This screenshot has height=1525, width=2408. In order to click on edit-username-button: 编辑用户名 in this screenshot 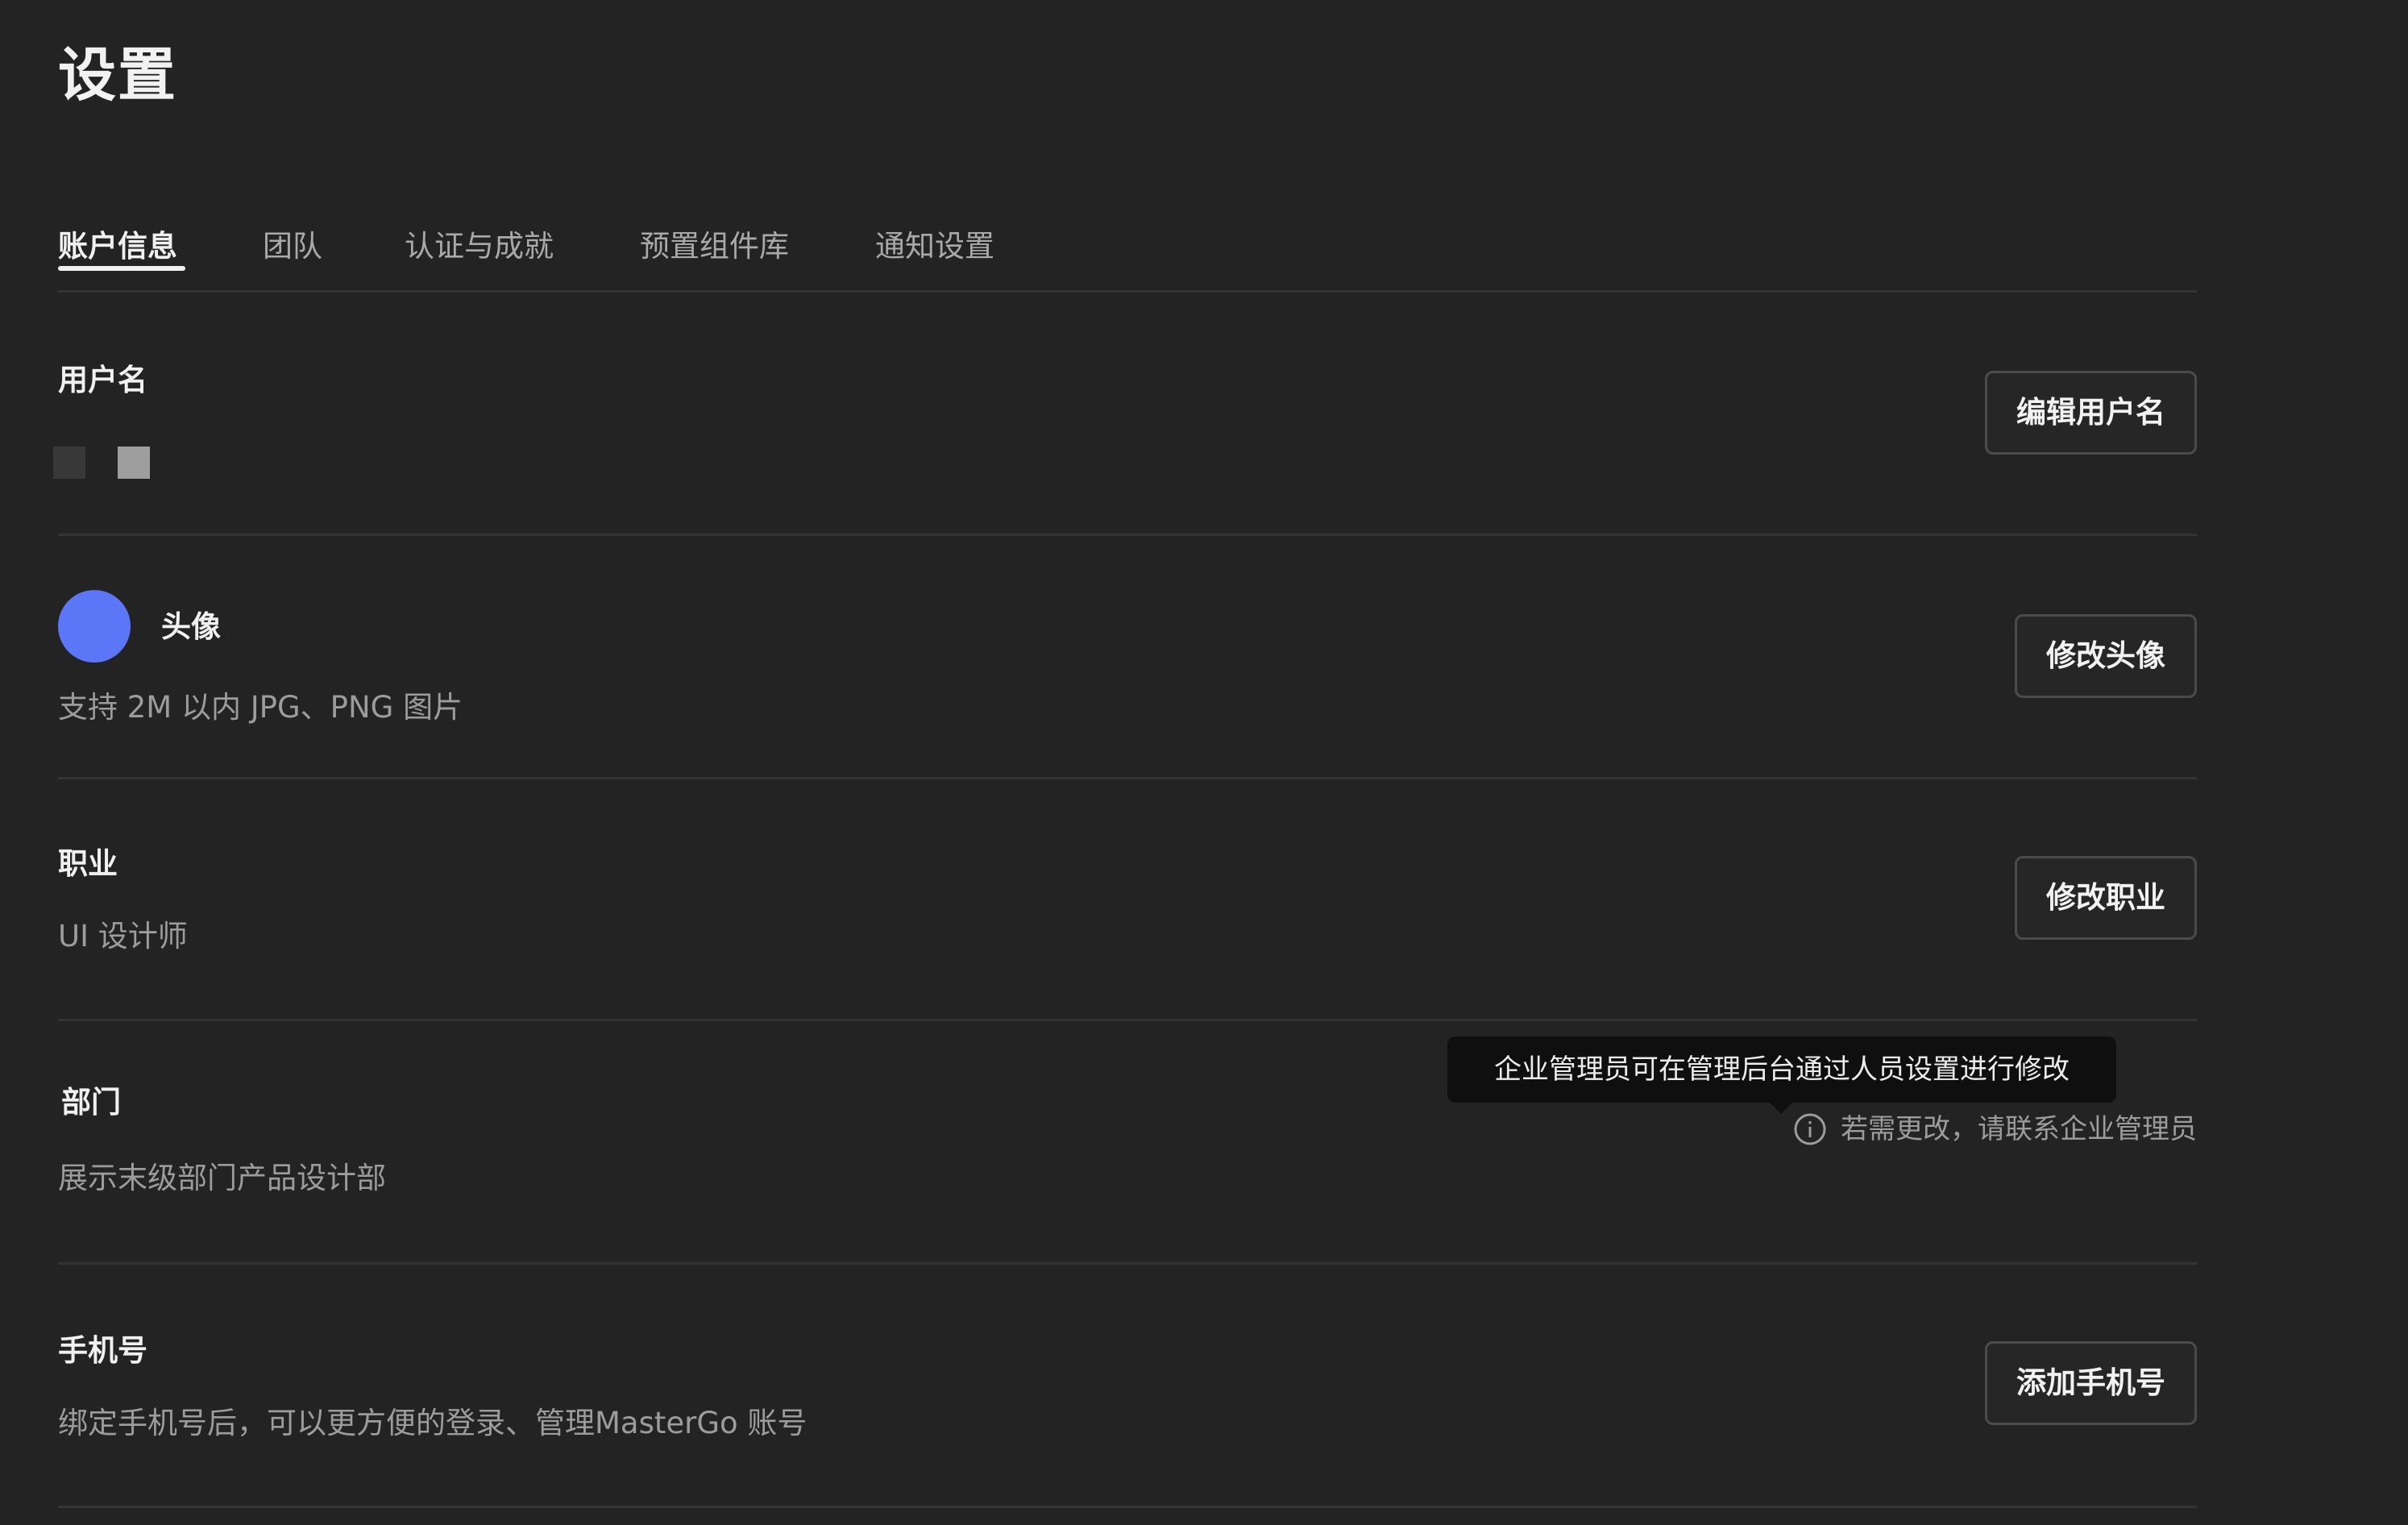, I will do `click(2091, 413)`.